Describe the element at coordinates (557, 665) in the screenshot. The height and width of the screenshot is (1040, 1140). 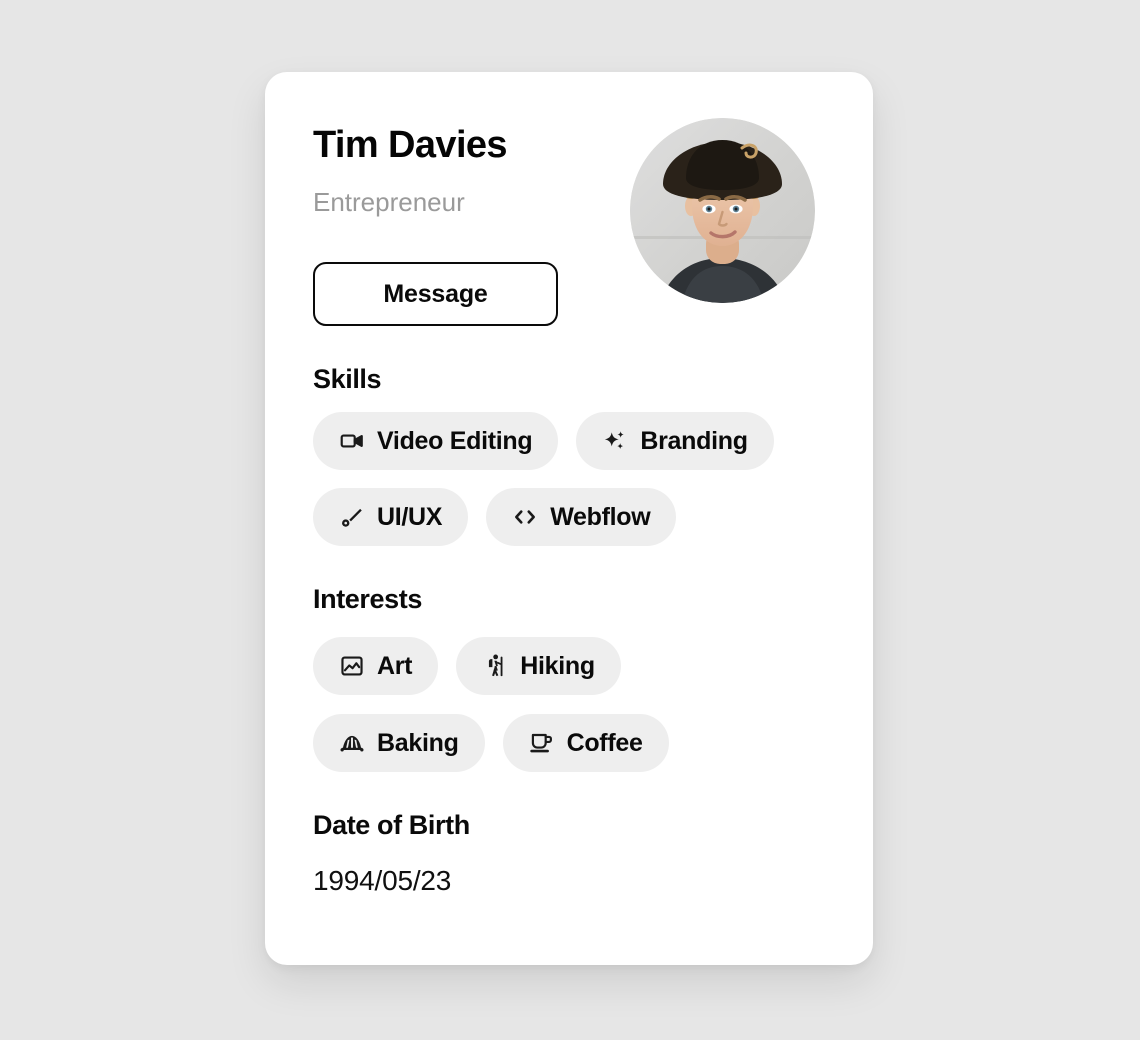
I see `chip-label: Hiking` at that location.